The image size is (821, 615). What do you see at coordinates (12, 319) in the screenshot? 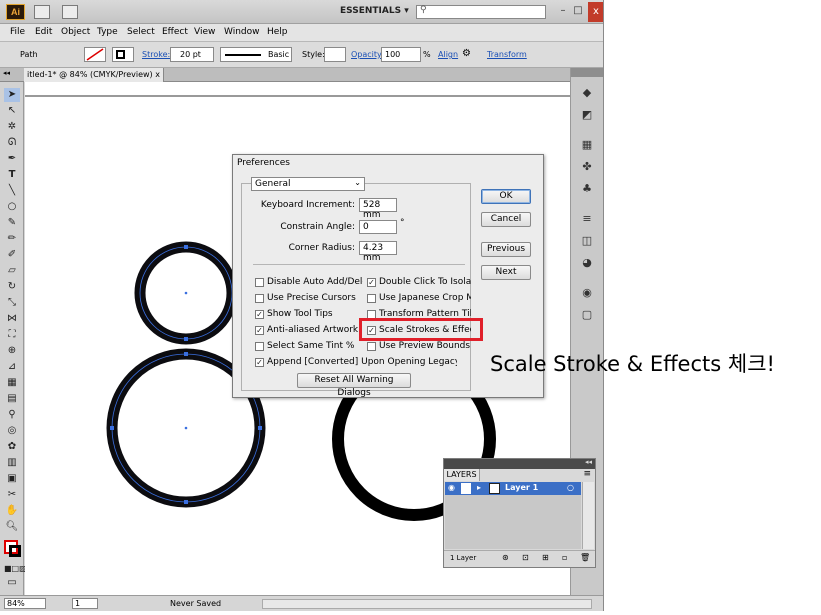
I see `width-tool-icon: ⋈` at bounding box center [12, 319].